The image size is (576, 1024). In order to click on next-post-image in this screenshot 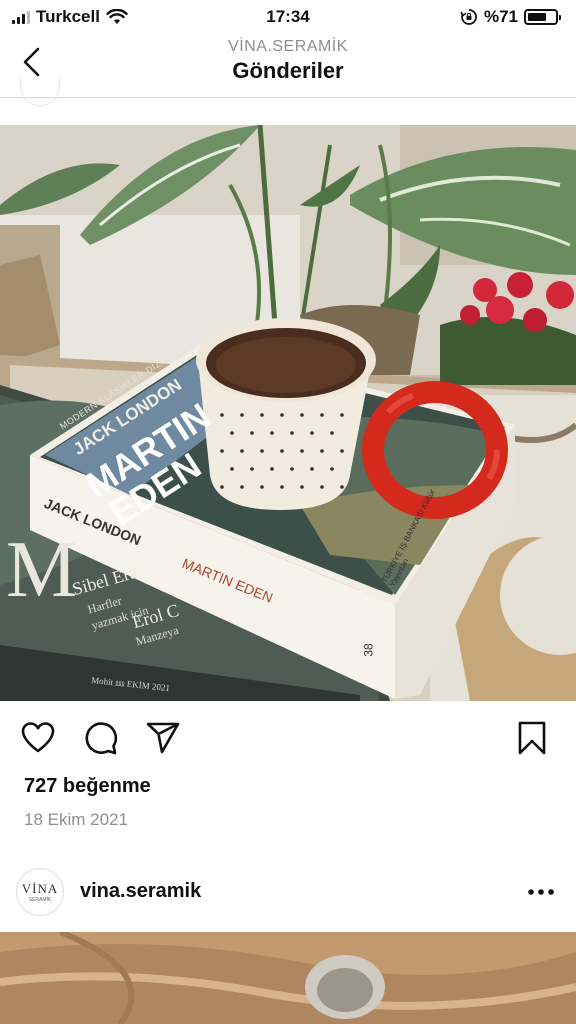, I will do `click(288, 978)`.